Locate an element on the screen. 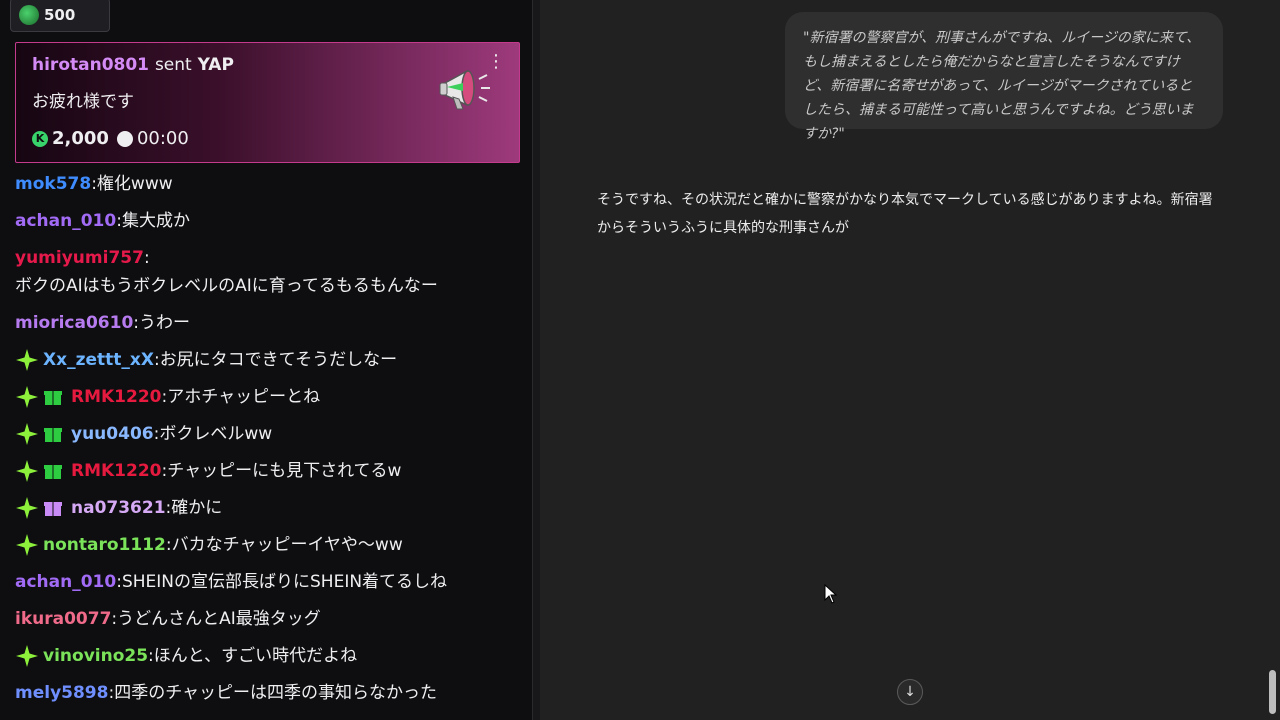  chat-message: achan_010: SHEINの宣伝部長ばりにSHEIN着てるしね is located at coordinates (267, 582).